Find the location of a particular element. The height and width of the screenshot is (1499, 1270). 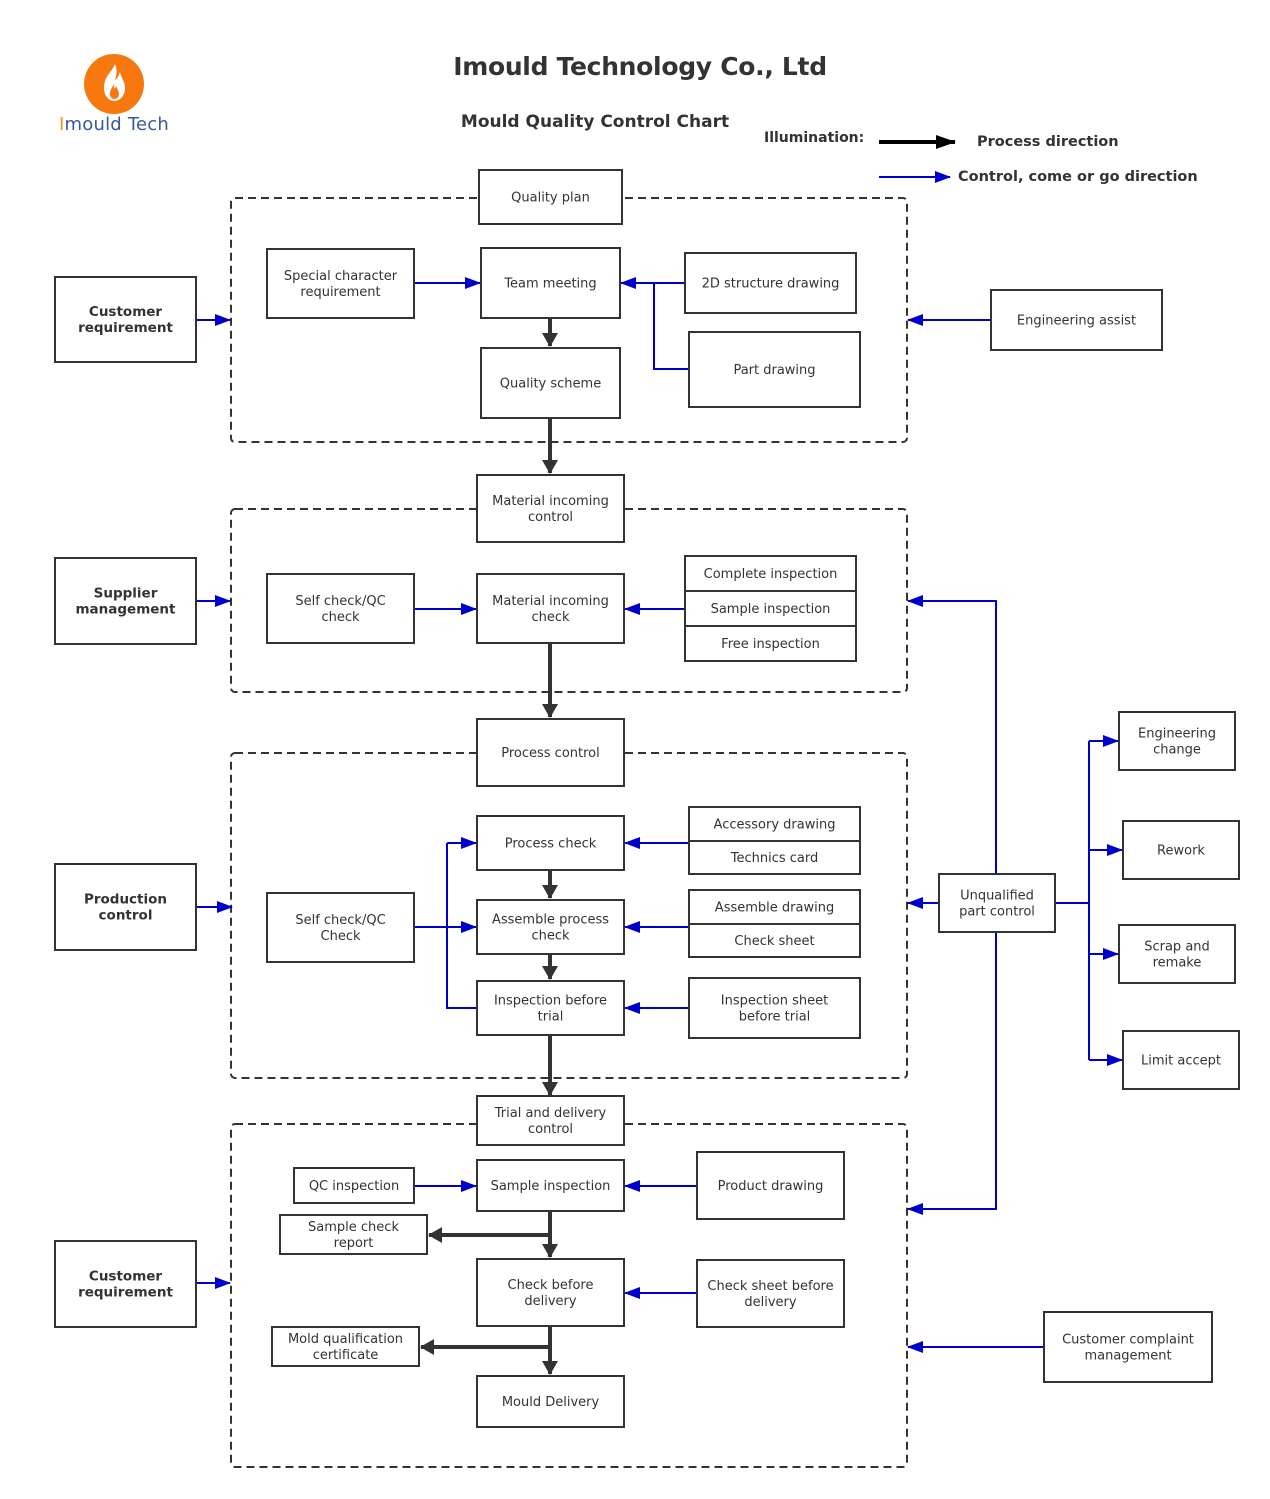

node-process-control: Process control is located at coordinates (550, 752).